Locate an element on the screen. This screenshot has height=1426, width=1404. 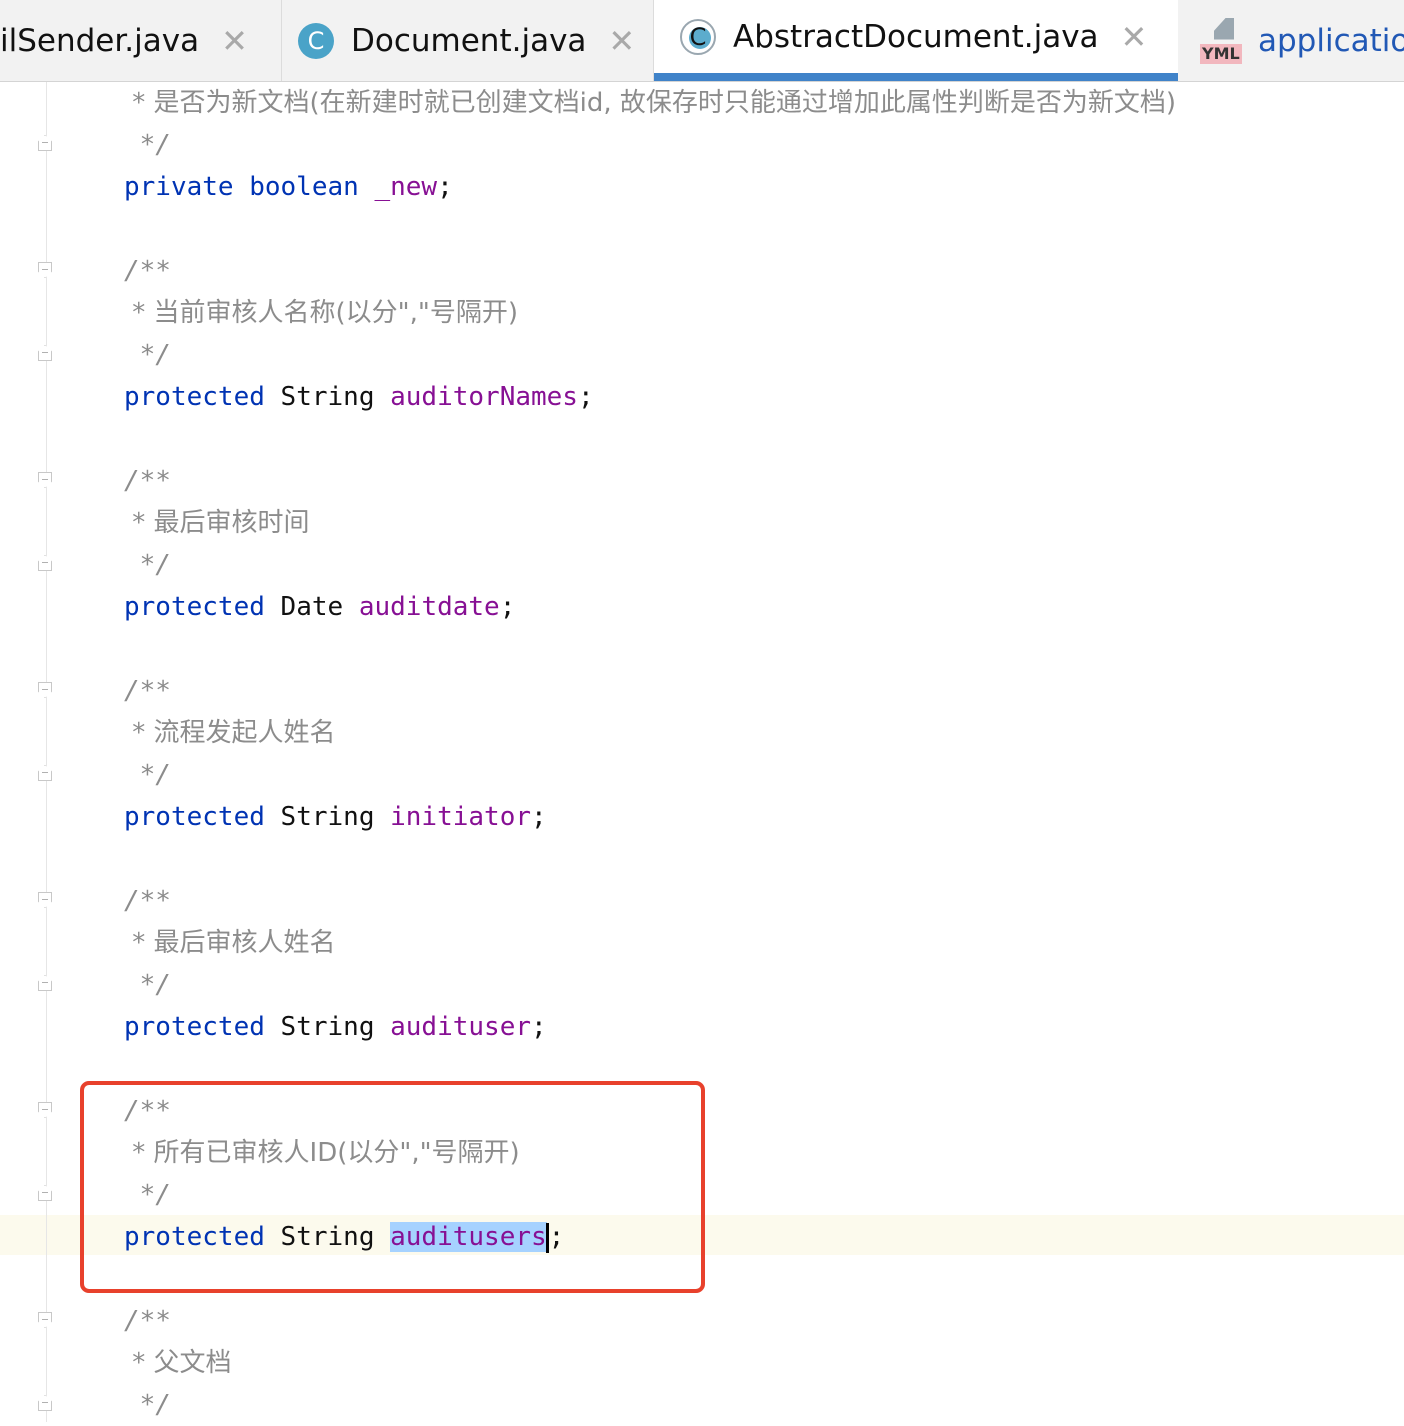
highlight-annotation-box is located at coordinates (392, 1187).